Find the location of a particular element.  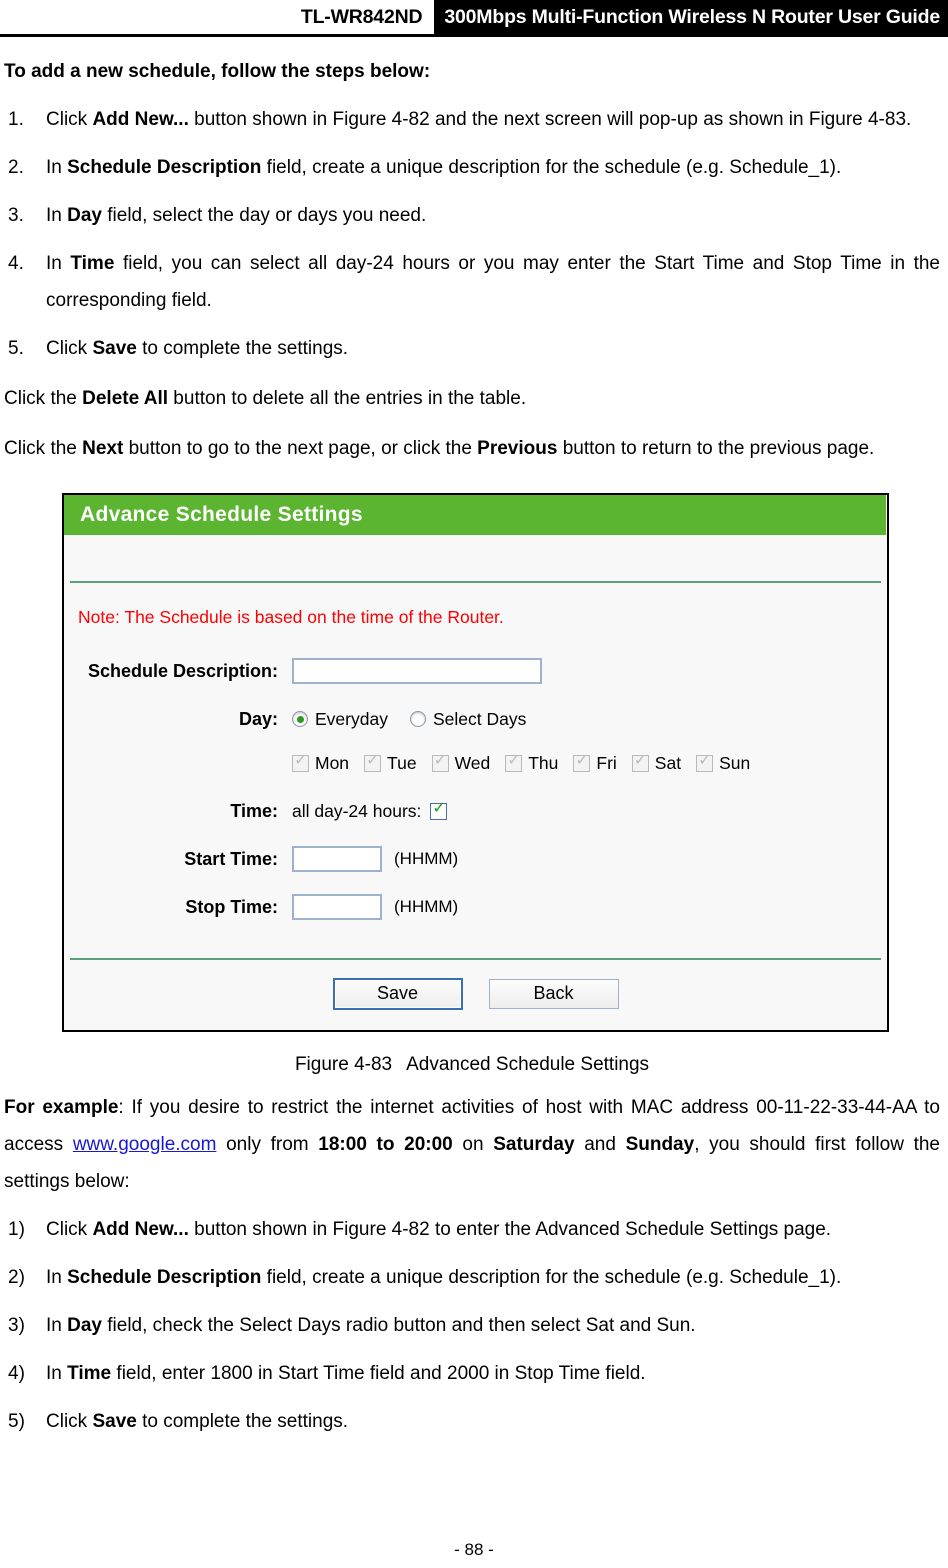

weekday-label: Mon is located at coordinates (332, 762).